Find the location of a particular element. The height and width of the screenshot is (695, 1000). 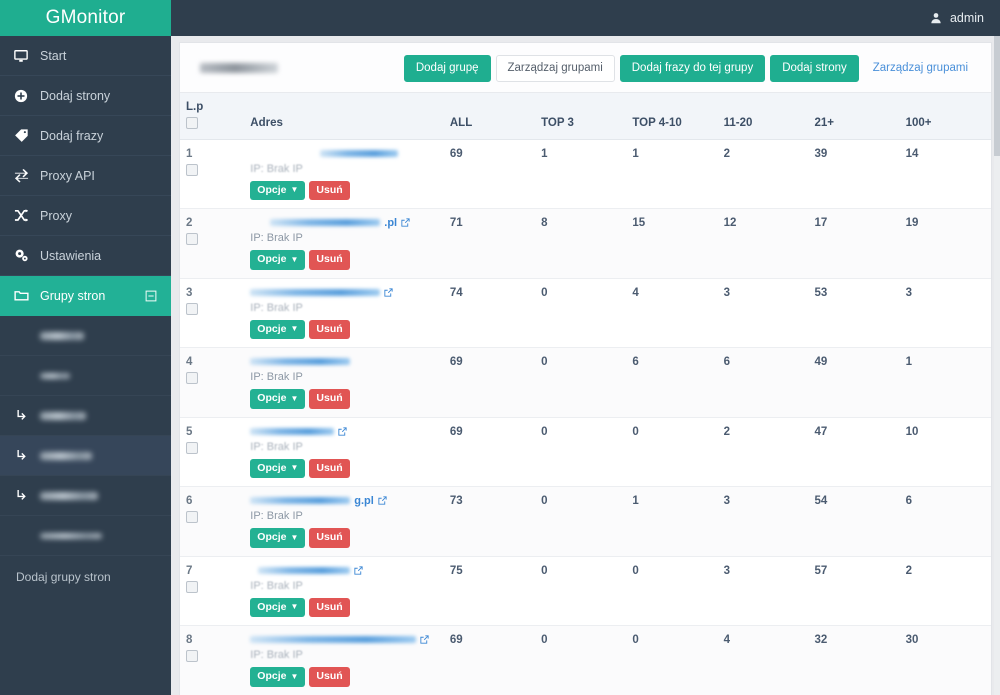

sidebar-item-grupy-stron: Grupy stron is located at coordinates (85, 296).